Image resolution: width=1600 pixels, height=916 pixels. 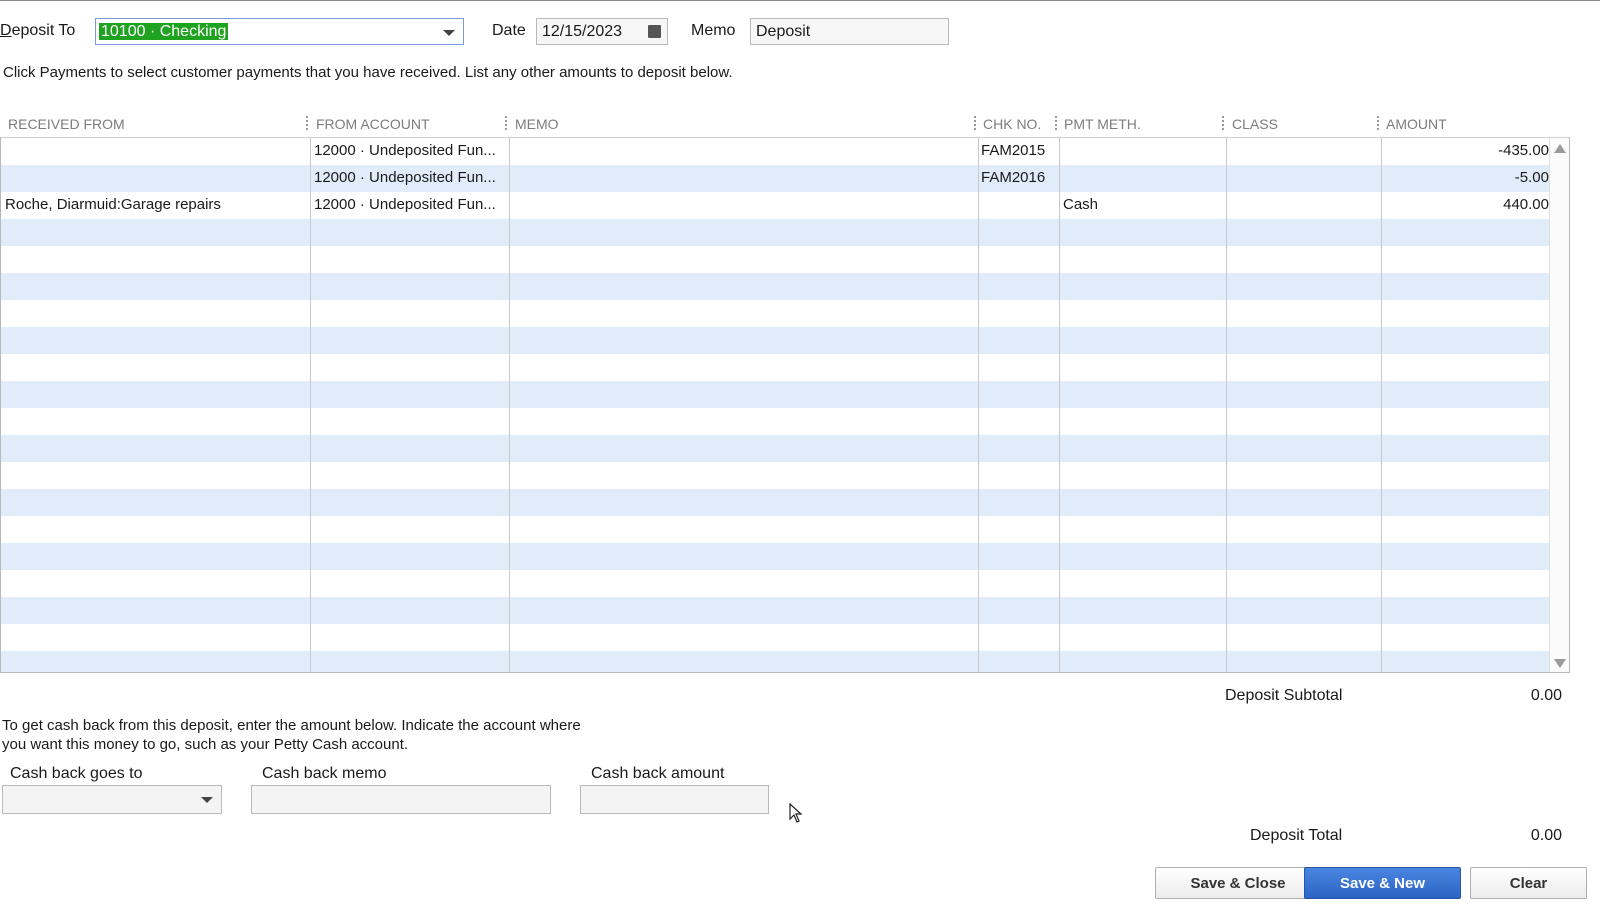 What do you see at coordinates (713, 30) in the screenshot?
I see `memo-label: Memo` at bounding box center [713, 30].